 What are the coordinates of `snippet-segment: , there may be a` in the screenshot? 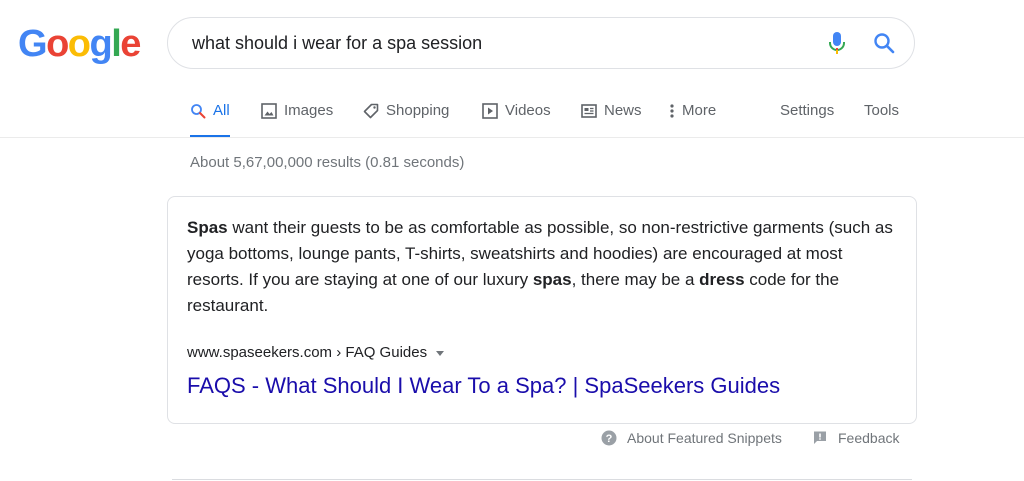 It's located at (635, 279).